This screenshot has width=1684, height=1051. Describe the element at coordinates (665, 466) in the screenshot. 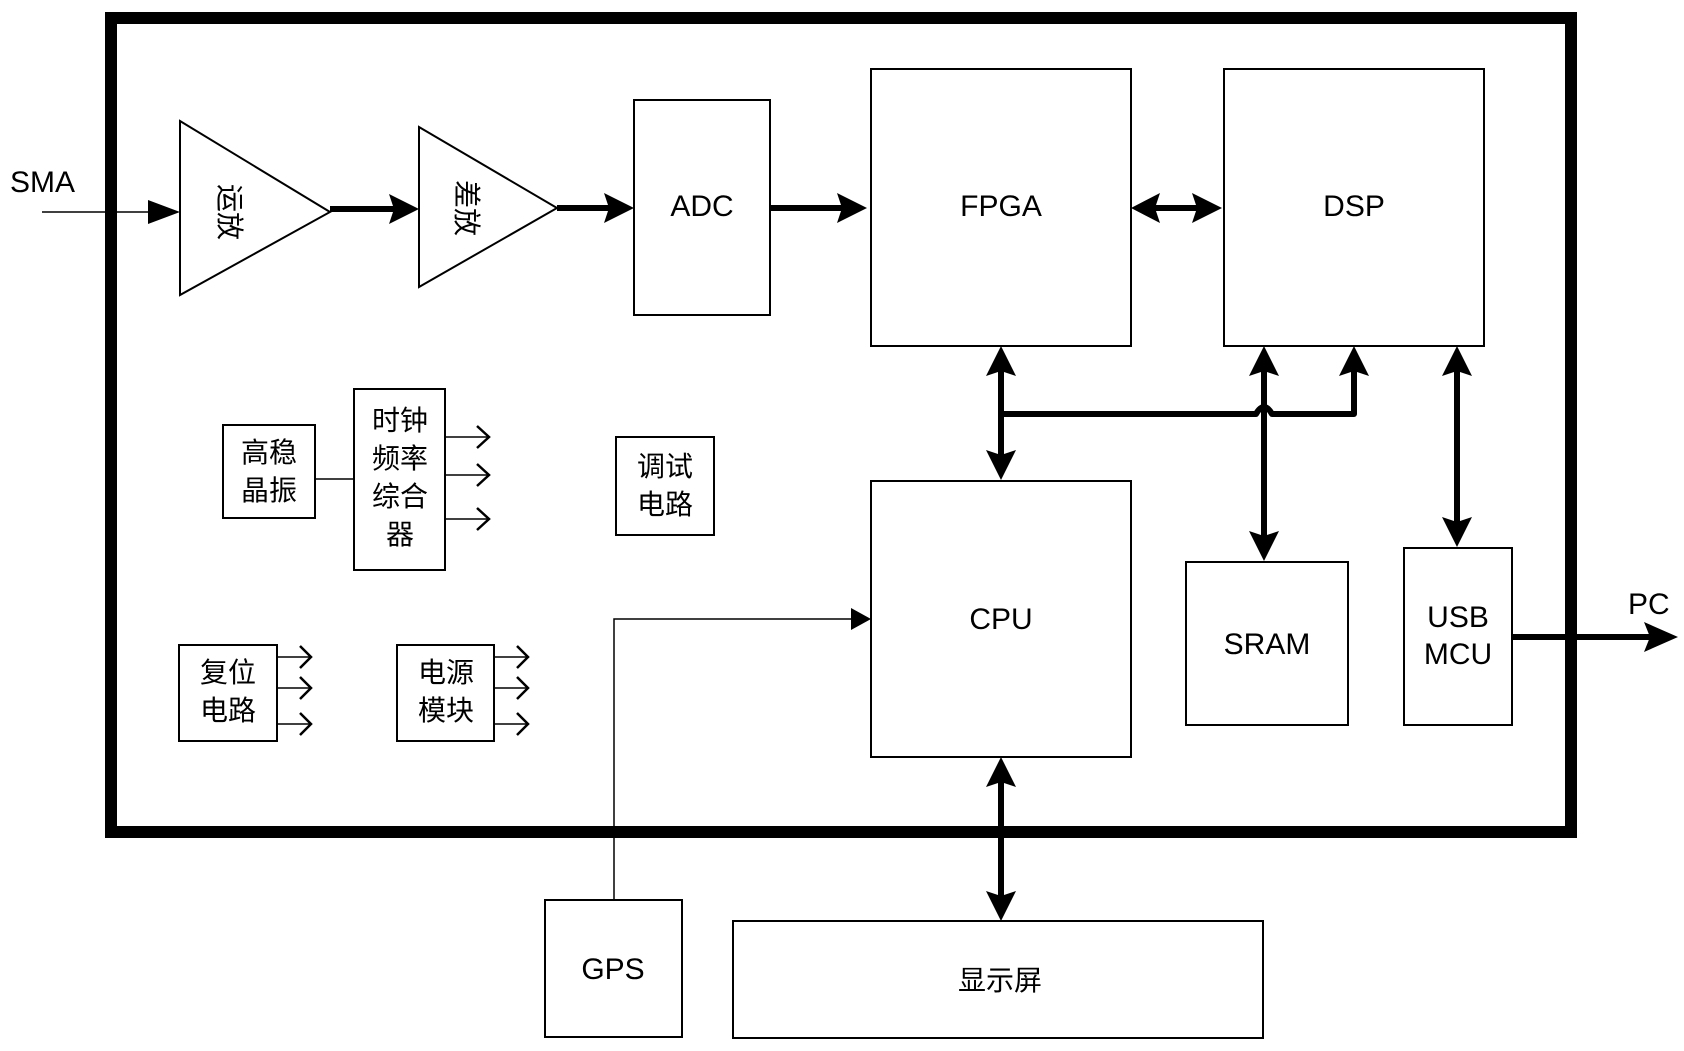

I see `debug-label-line1: 调试` at that location.